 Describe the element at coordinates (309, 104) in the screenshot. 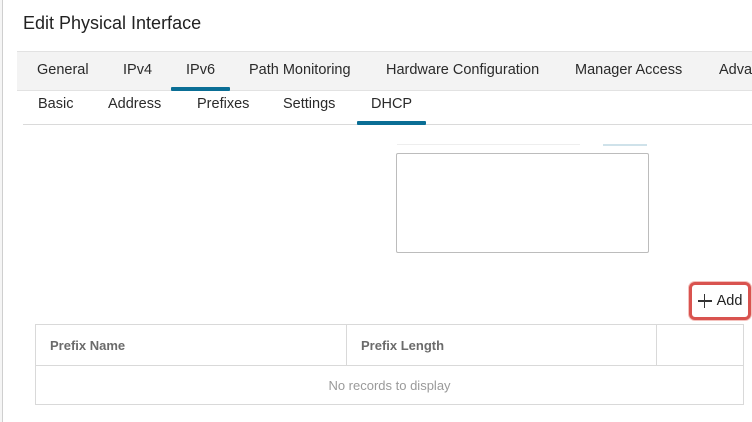

I see `subtab-settings: Settings` at that location.